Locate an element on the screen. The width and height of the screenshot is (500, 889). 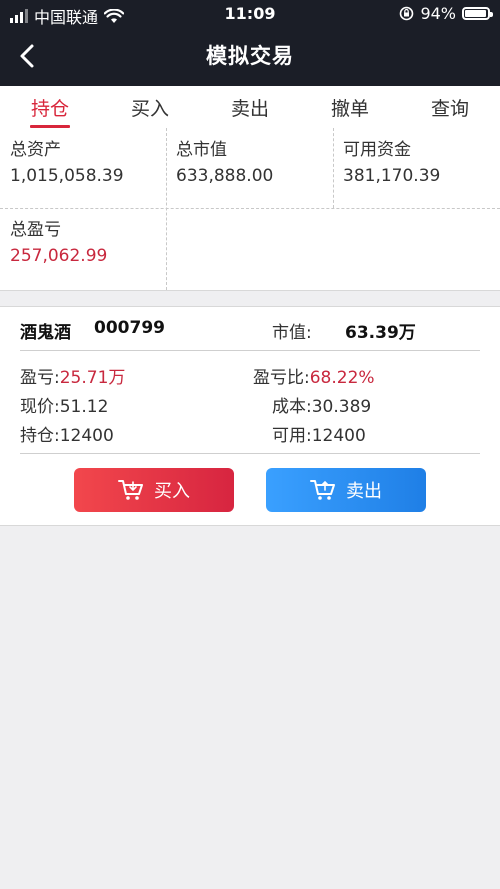
total-assets-cell: 总资产 1,015,058.39 is located at coordinates (83, 168).